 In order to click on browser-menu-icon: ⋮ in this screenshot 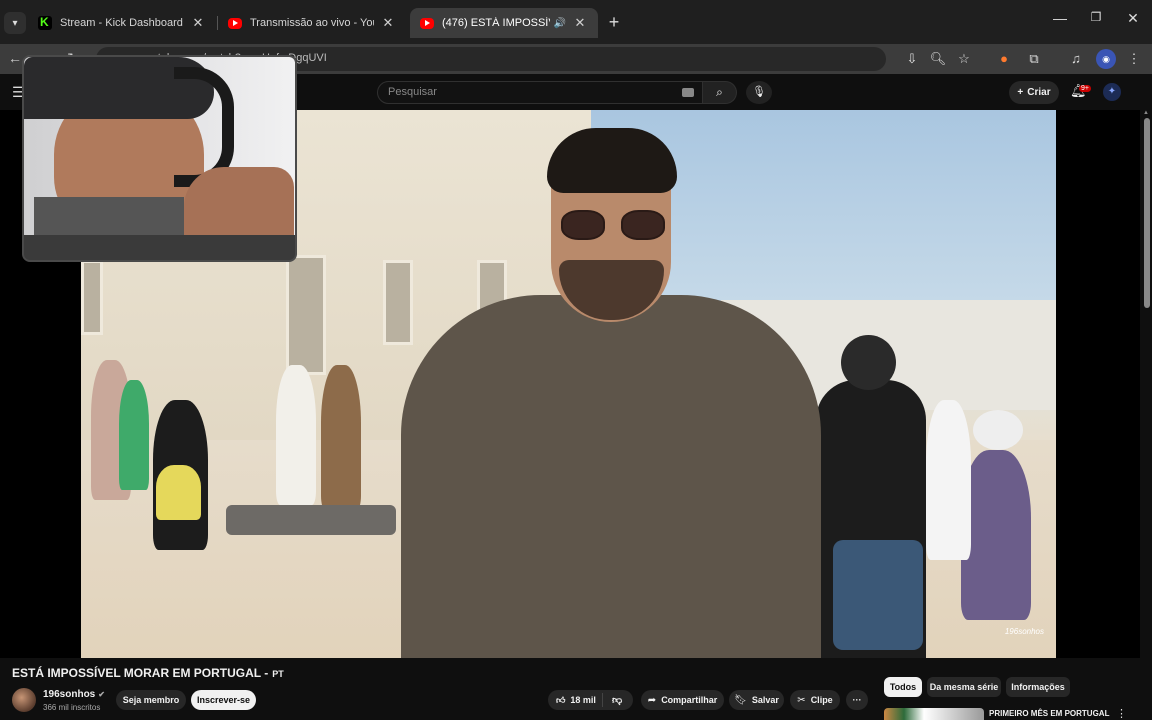, I will do `click(1134, 59)`.